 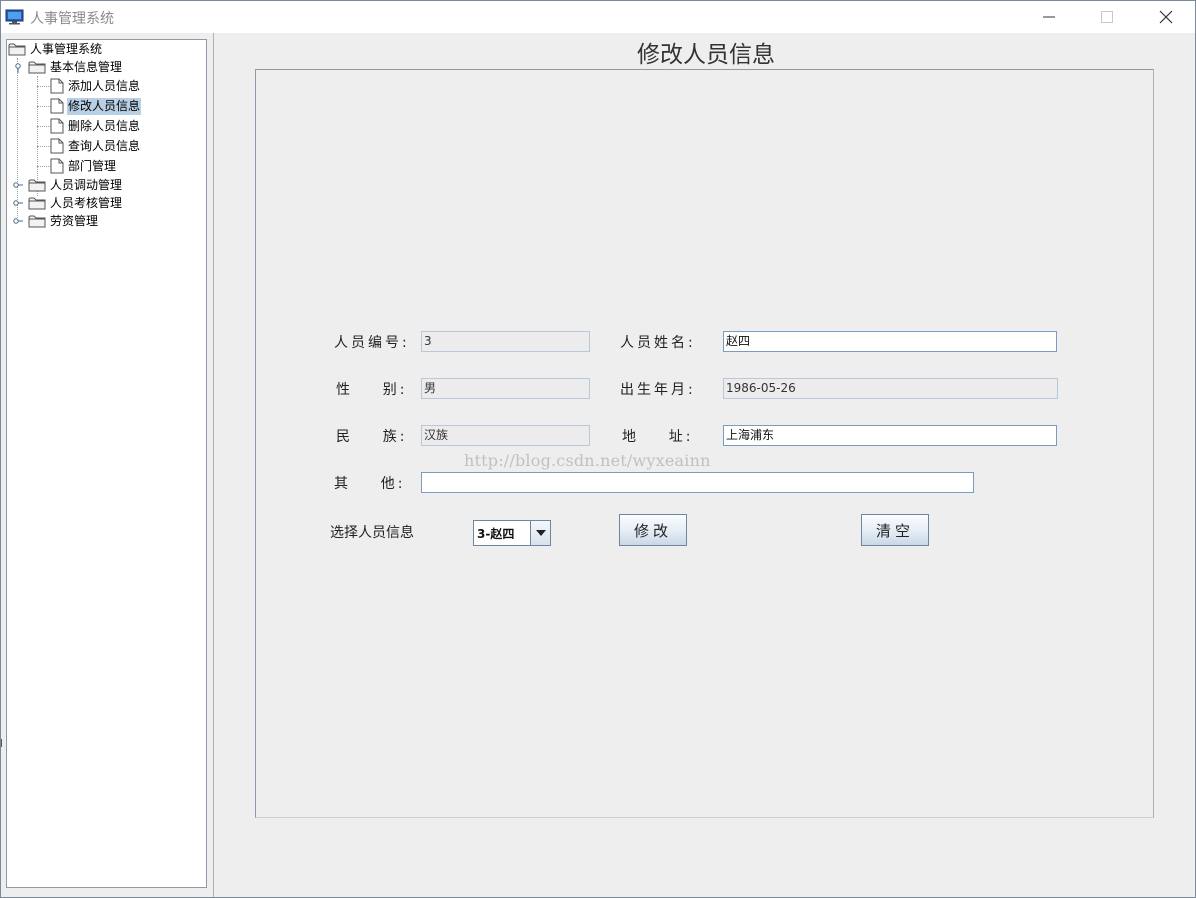 What do you see at coordinates (372, 533) in the screenshot?
I see `select-employee-label: 选择人员信息` at bounding box center [372, 533].